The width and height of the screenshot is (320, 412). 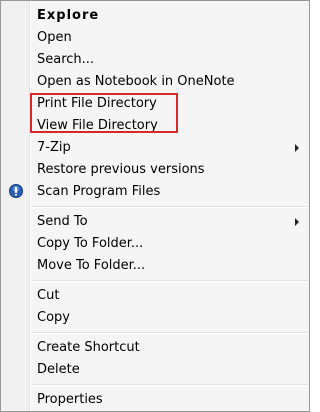 I want to click on menu-item-open-as-notebook: Open as Notebook in OneNote, so click(x=136, y=82).